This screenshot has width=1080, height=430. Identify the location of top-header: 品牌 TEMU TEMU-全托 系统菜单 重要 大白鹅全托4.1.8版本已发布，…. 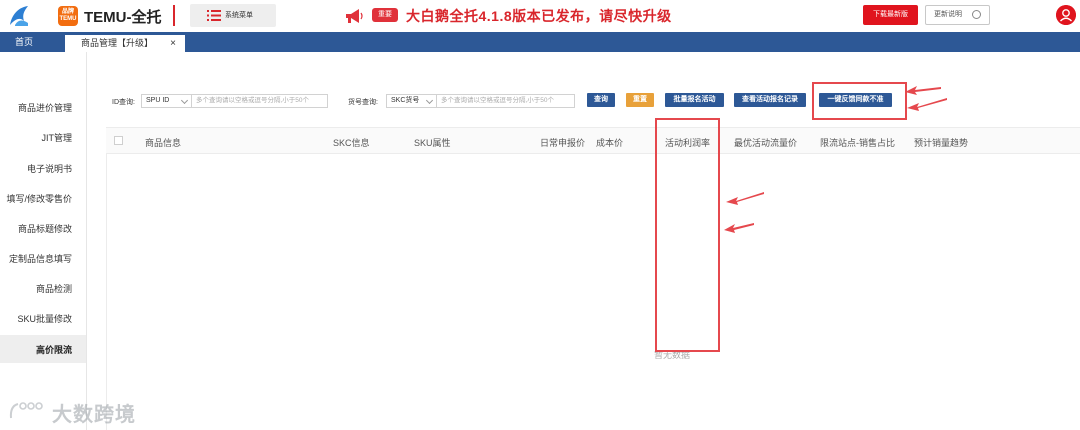
(540, 16).